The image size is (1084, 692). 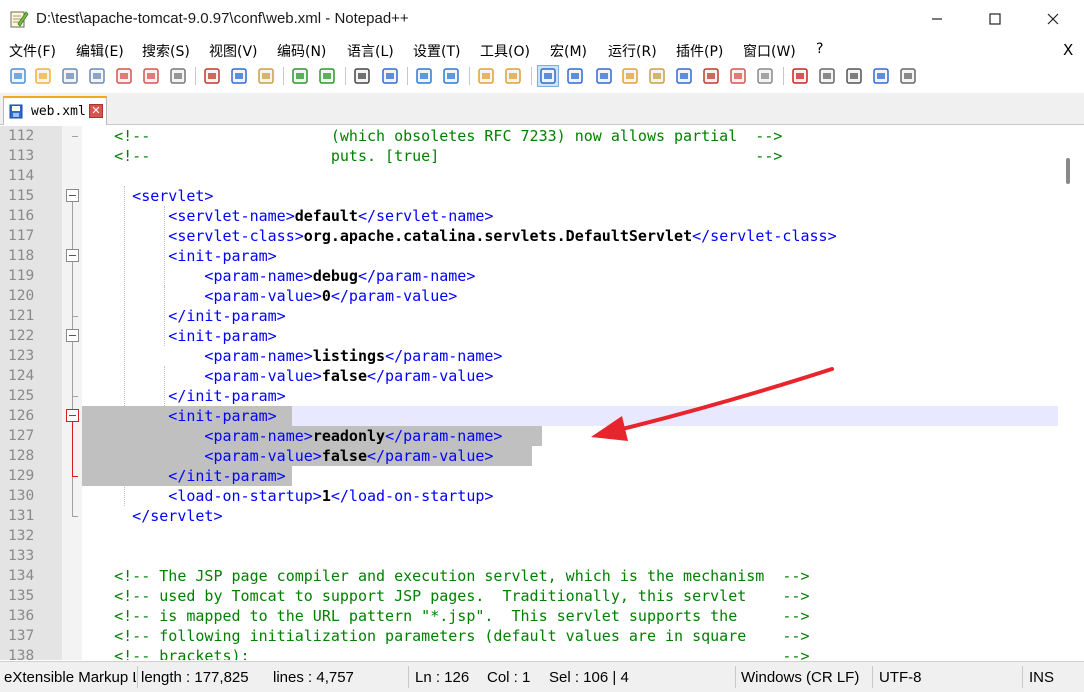 I want to click on undo-icon, so click(x=300, y=76).